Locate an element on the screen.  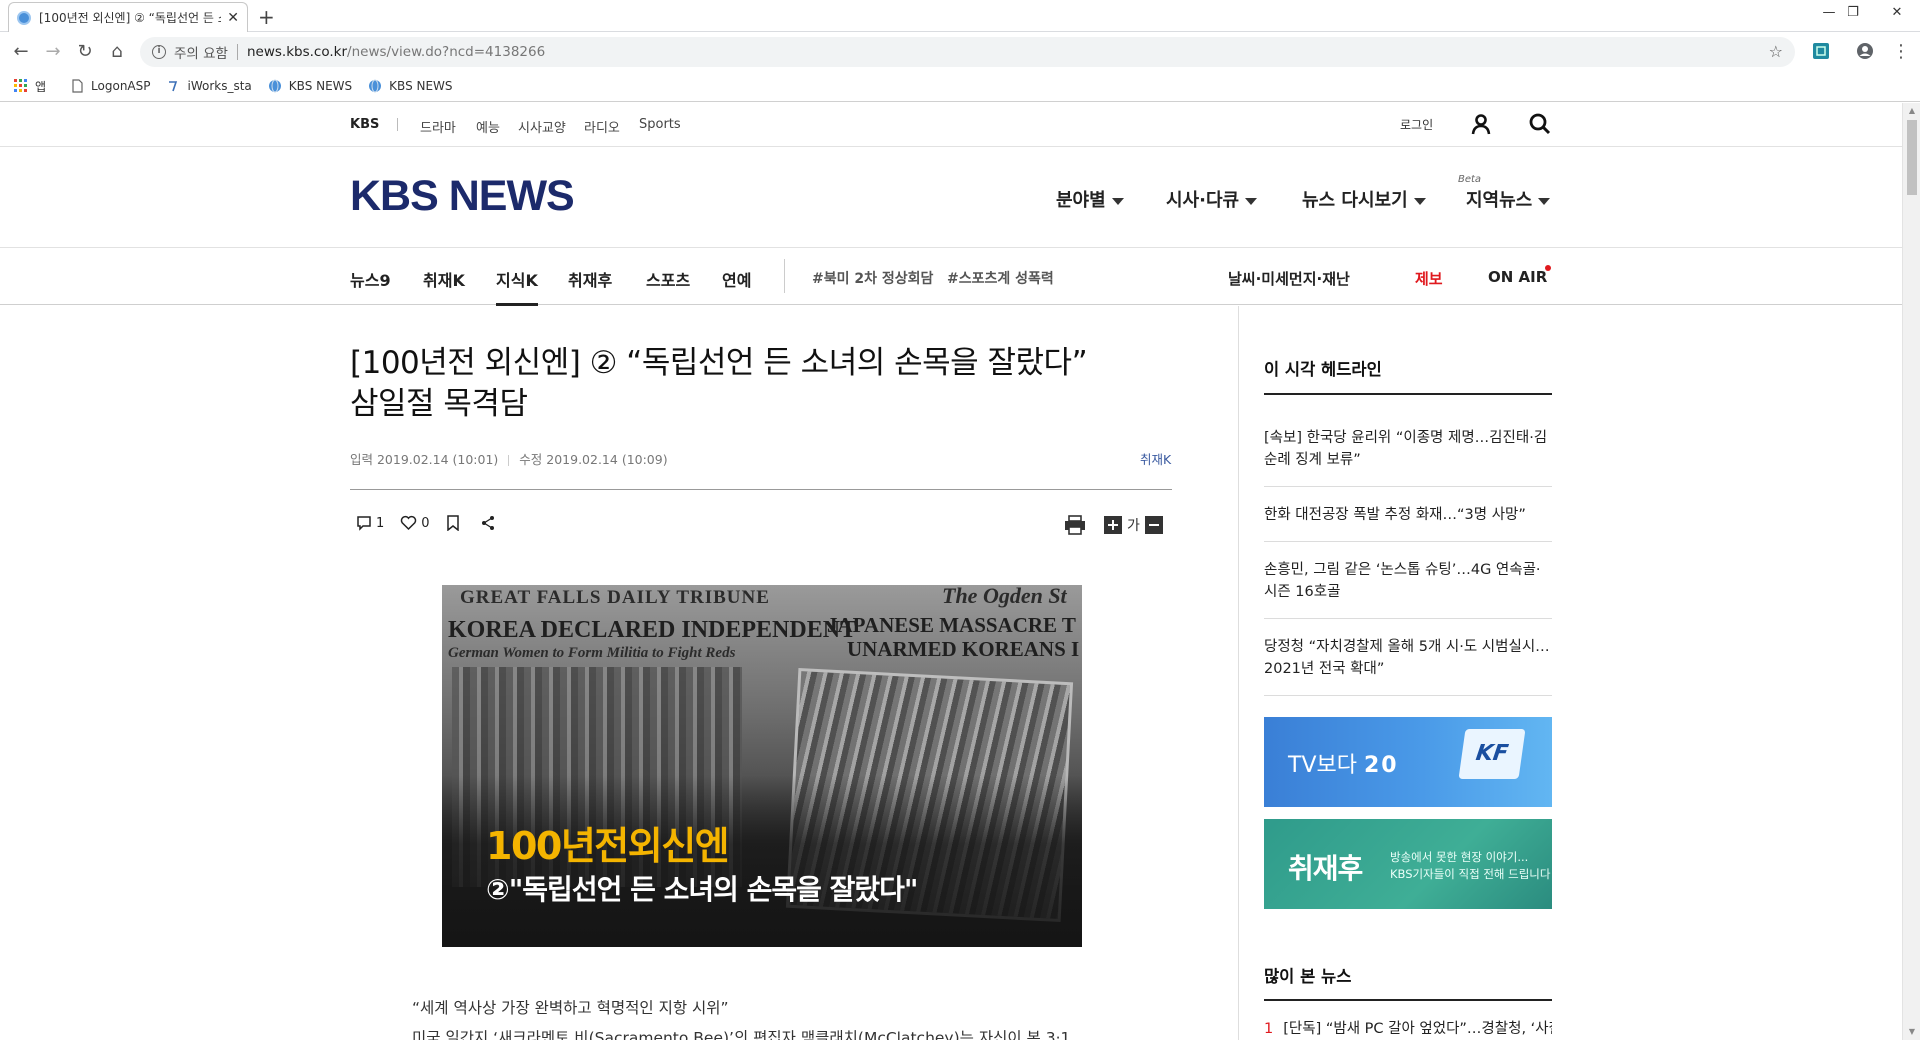
headline-item: [속보] 한국당 윤리위 “이종명 제명…김진태·김순례 징계 보류” is located at coordinates (1408, 451).